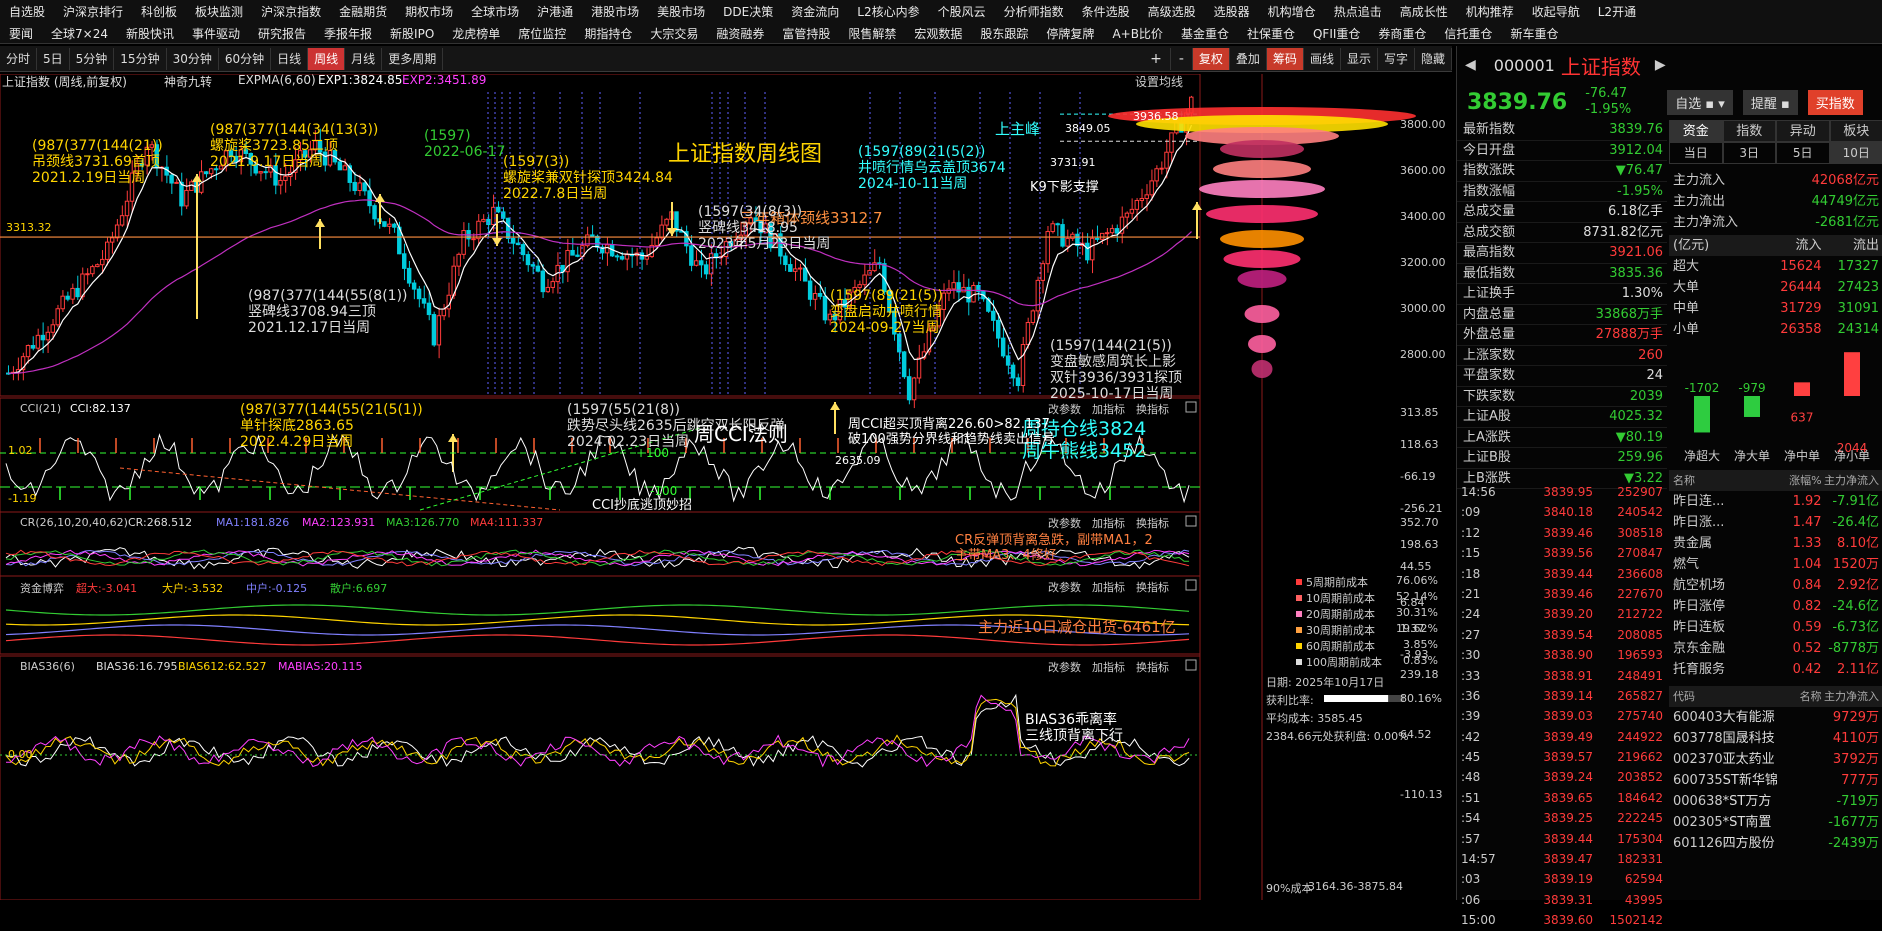 This screenshot has height=931, width=1882. Describe the element at coordinates (412, 59) in the screenshot. I see `period-tab: 更多周期` at that location.